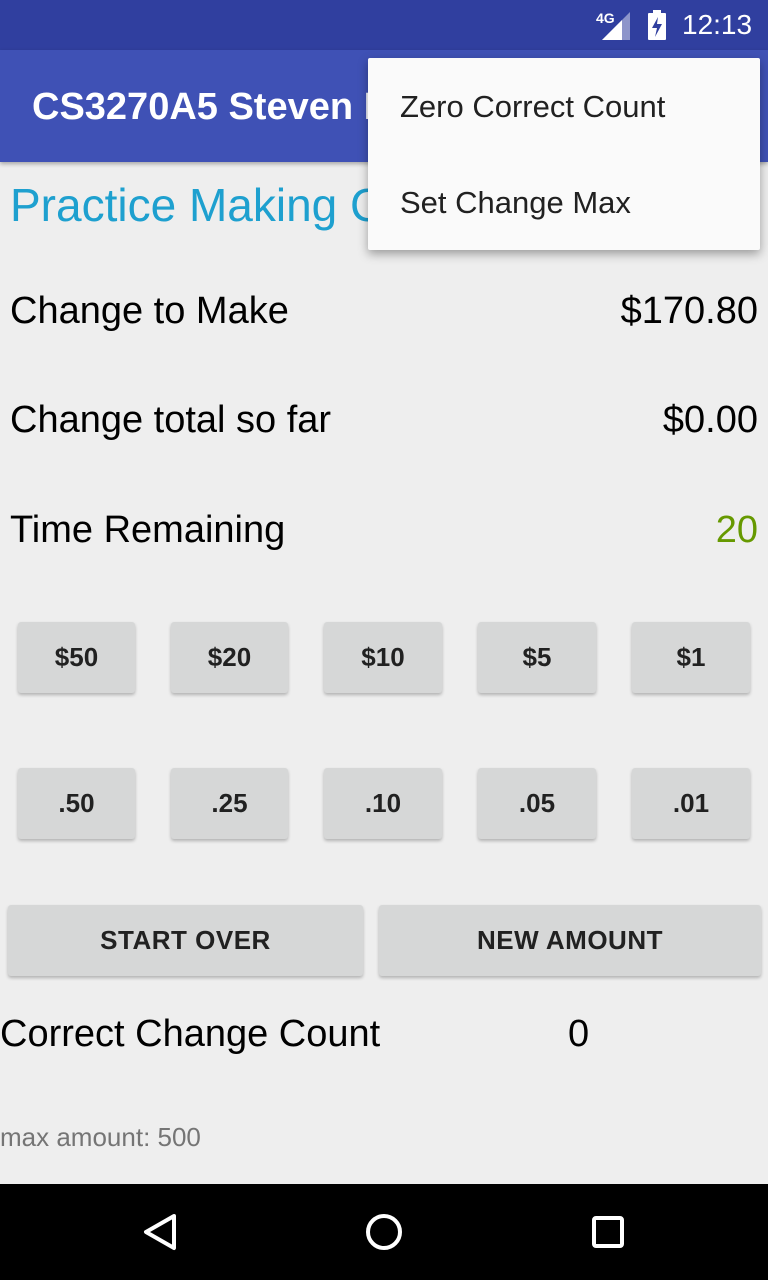  What do you see at coordinates (616, 26) in the screenshot?
I see `signal-icon` at bounding box center [616, 26].